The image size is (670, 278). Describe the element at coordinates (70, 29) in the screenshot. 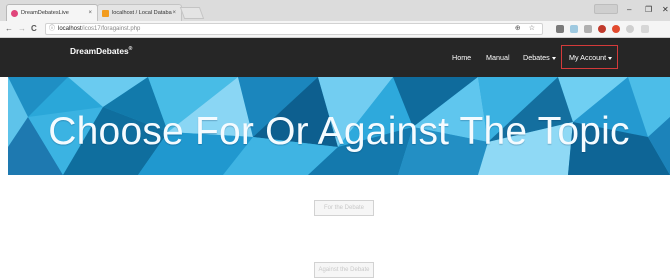

I see `url-host: localhost` at that location.